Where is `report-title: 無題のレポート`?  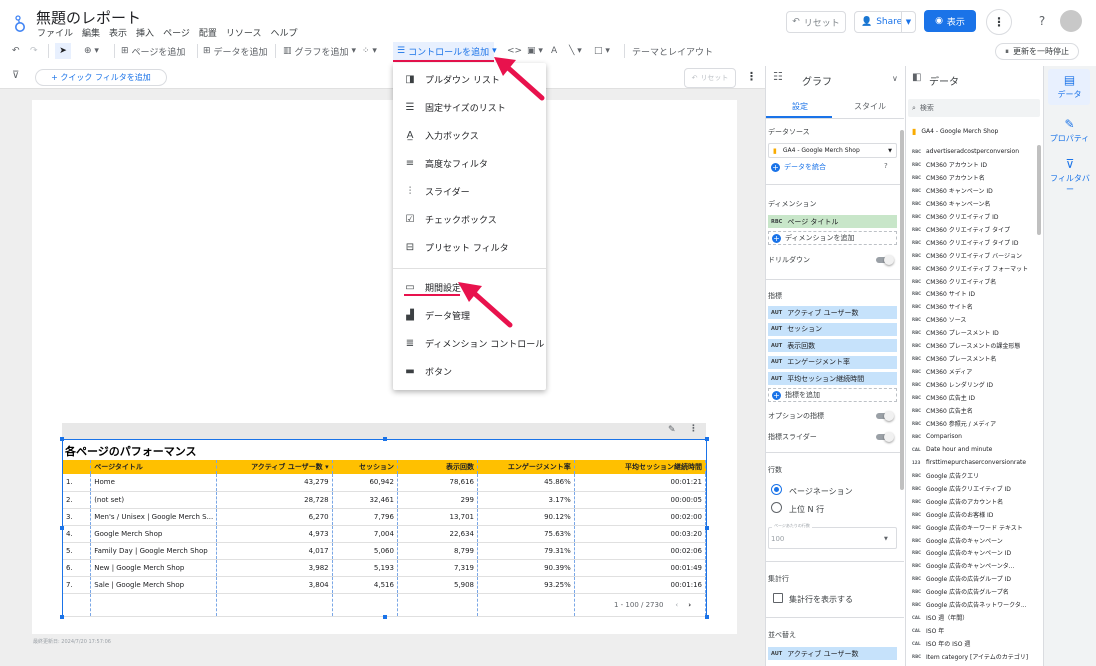 report-title: 無題のレポート is located at coordinates (88, 17).